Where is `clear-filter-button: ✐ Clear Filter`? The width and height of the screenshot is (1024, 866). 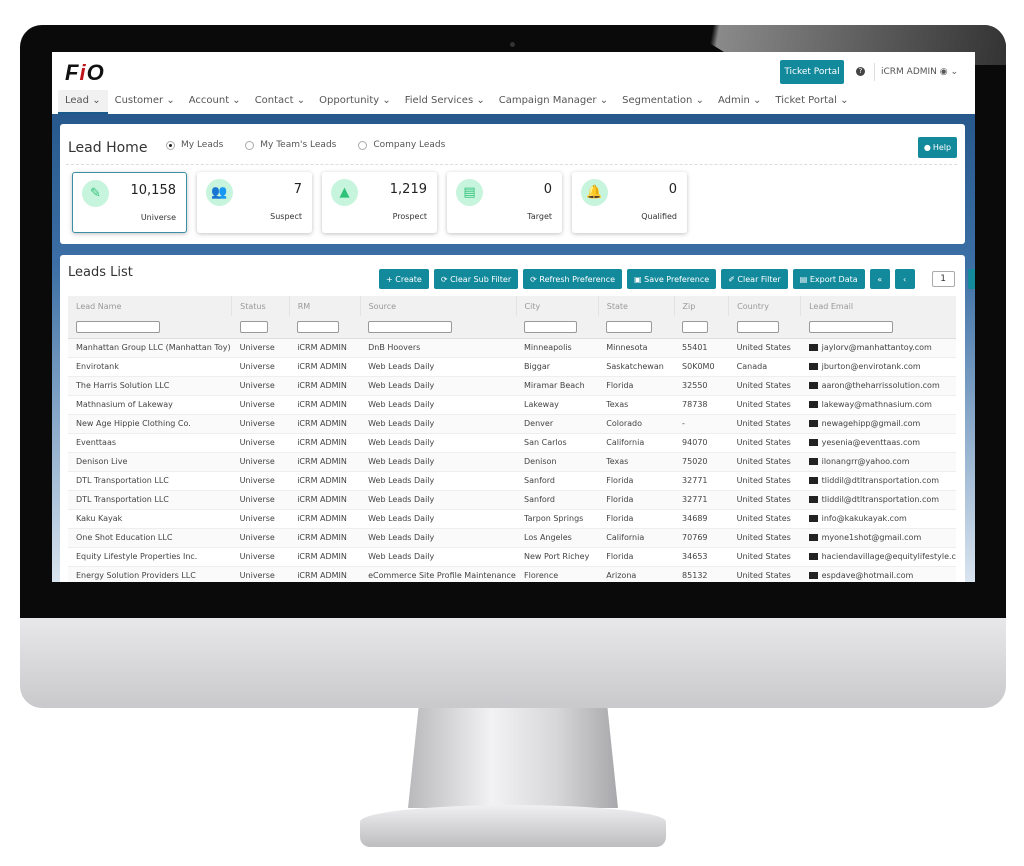 clear-filter-button: ✐ Clear Filter is located at coordinates (754, 279).